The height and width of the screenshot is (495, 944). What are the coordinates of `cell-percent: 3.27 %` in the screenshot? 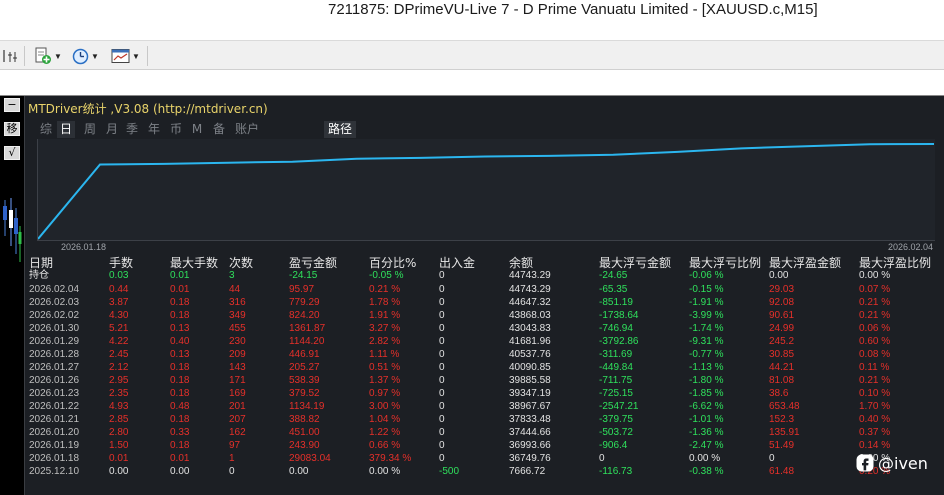 It's located at (385, 328).